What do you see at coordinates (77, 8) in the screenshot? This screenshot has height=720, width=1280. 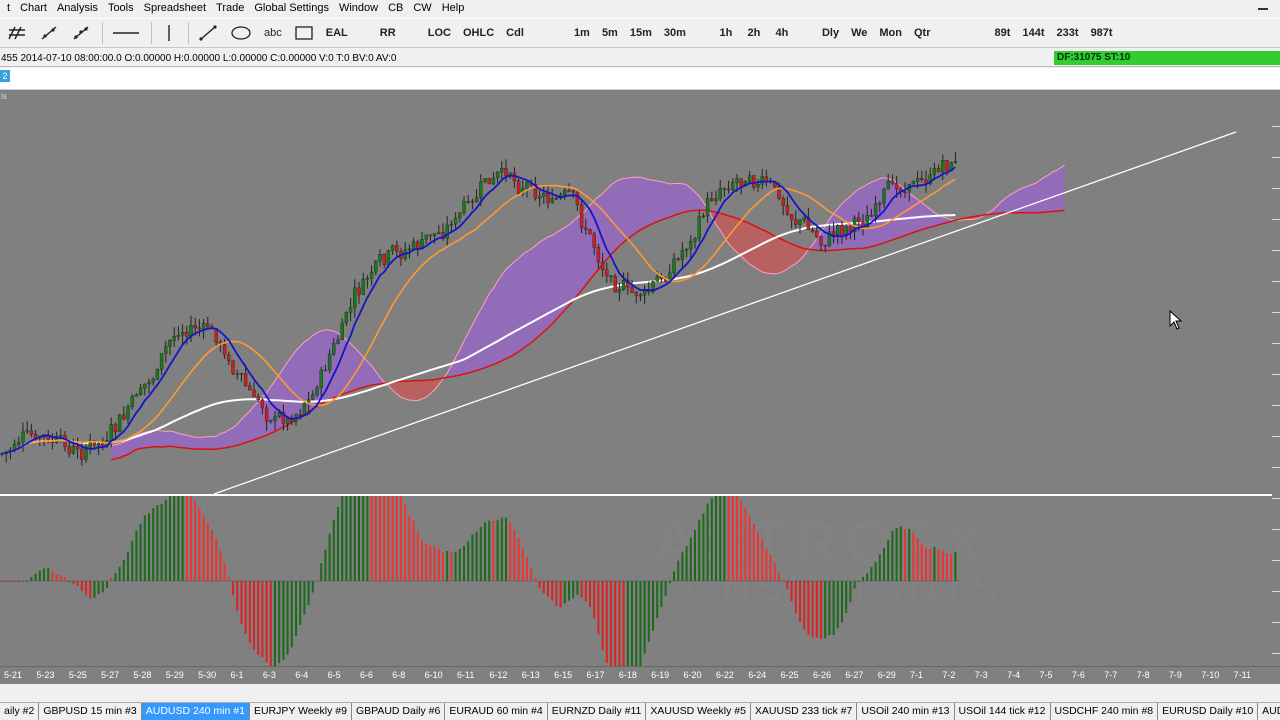 I see `menu-item-analysis: Analysis` at bounding box center [77, 8].